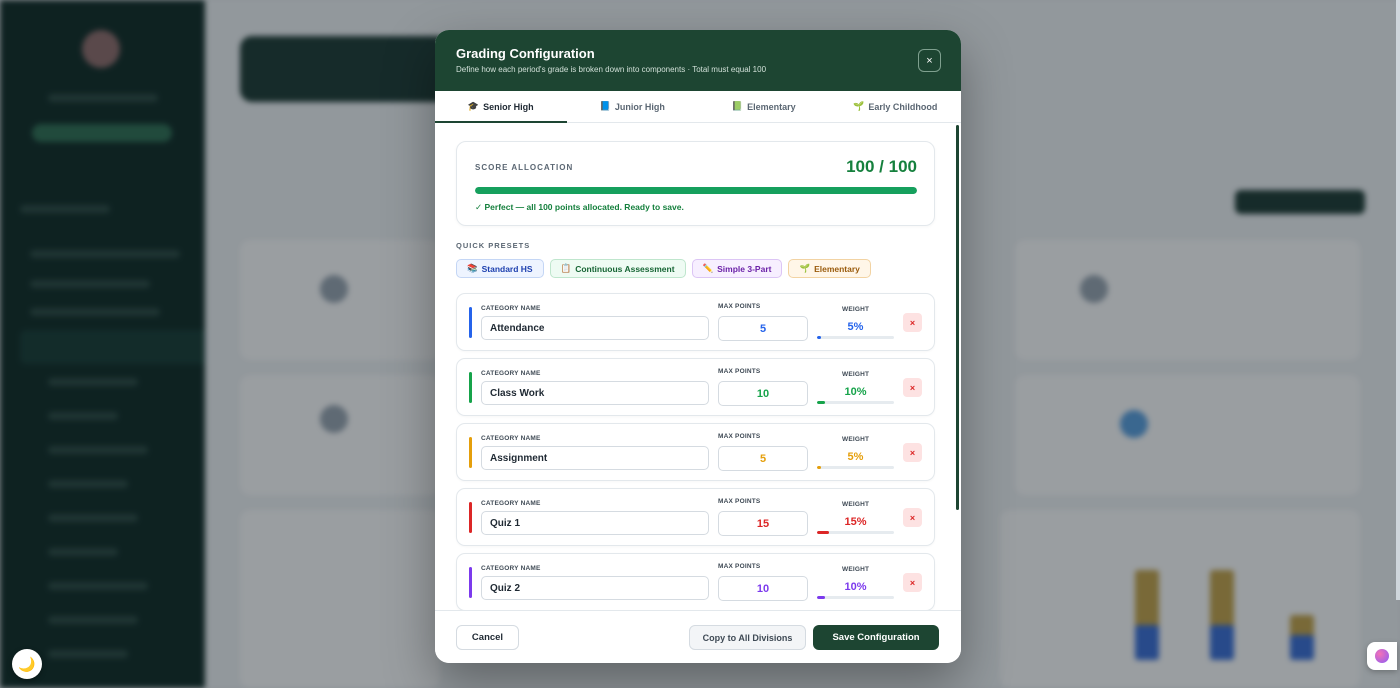 The width and height of the screenshot is (1400, 688). I want to click on pencil-icon: ✏️, so click(708, 268).